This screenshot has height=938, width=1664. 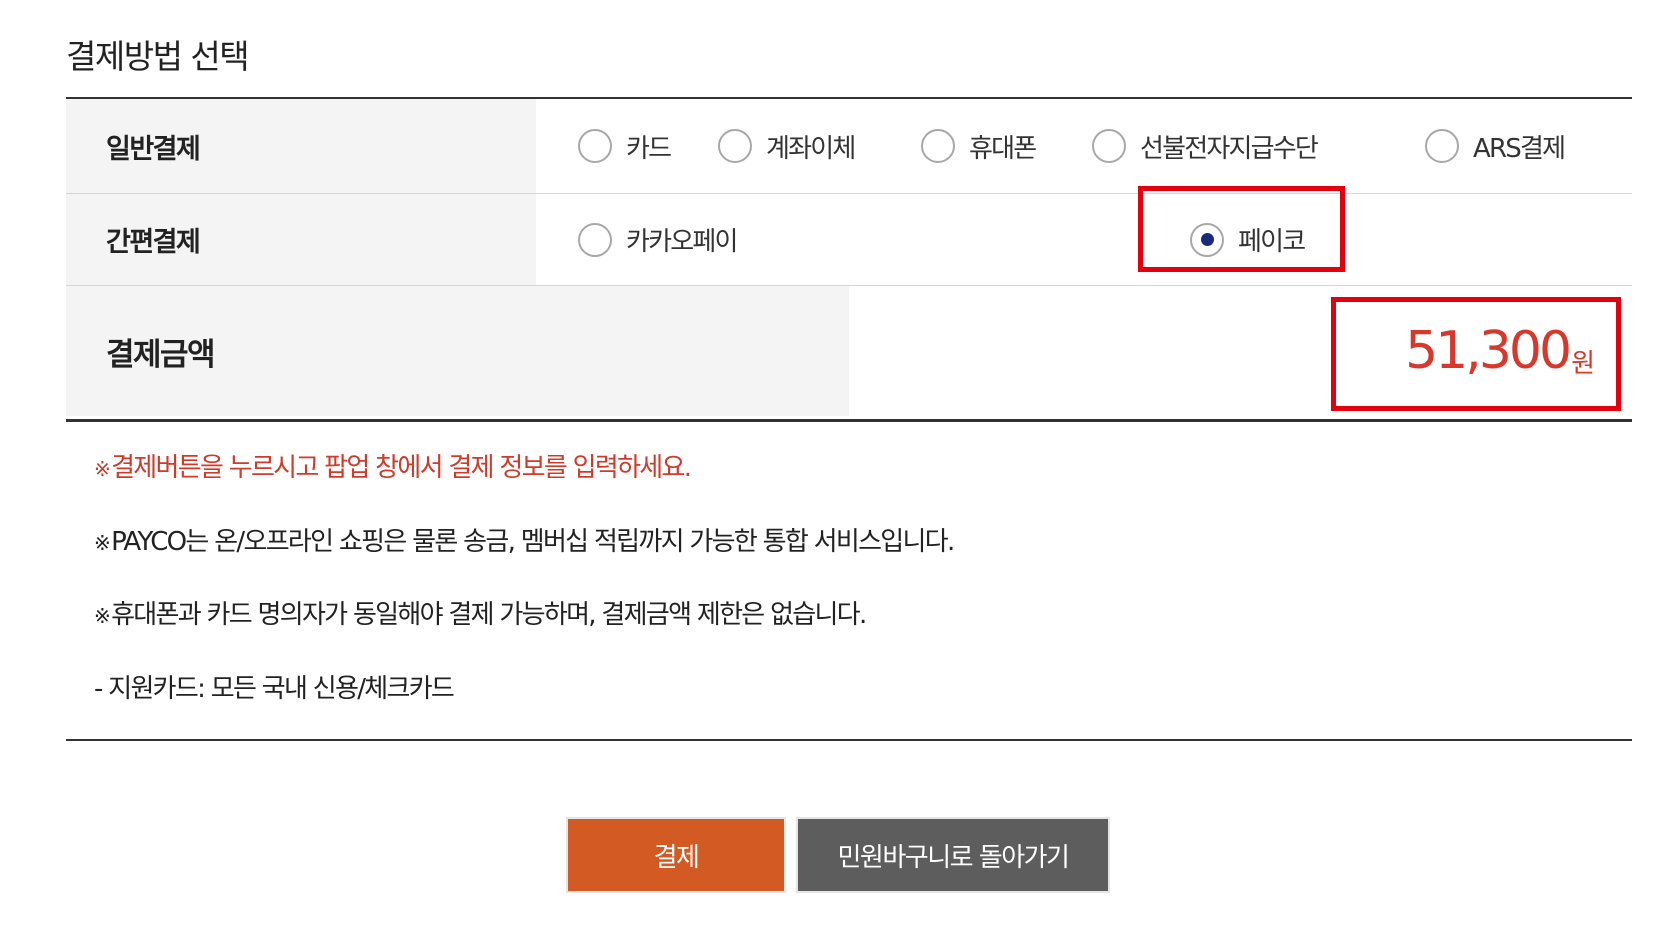 I want to click on amount-value: 51,300, so click(x=1488, y=351).